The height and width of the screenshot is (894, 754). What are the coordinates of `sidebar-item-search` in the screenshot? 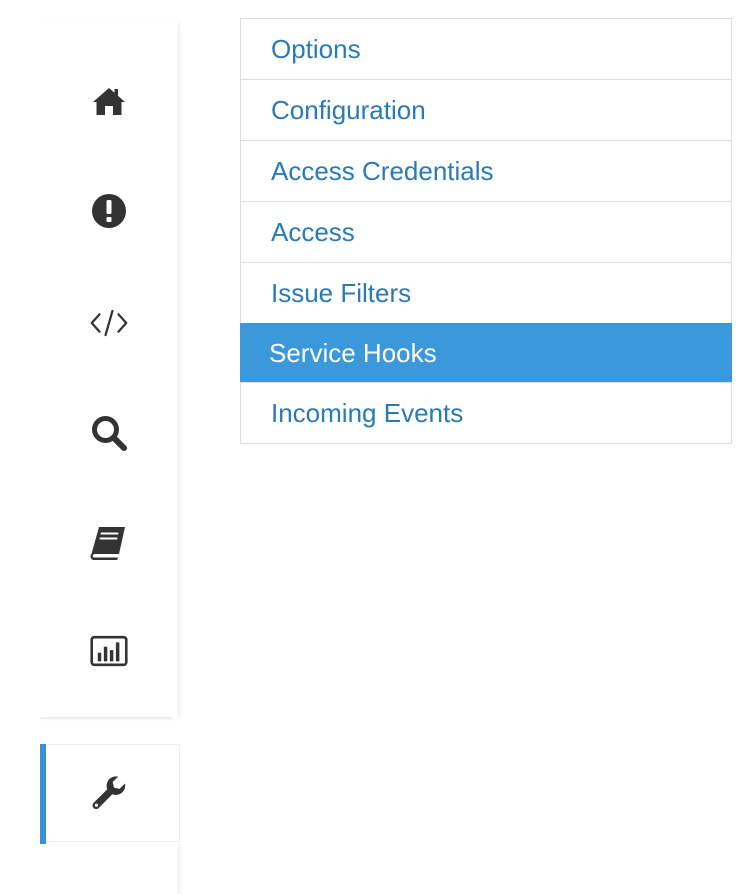 It's located at (109, 433).